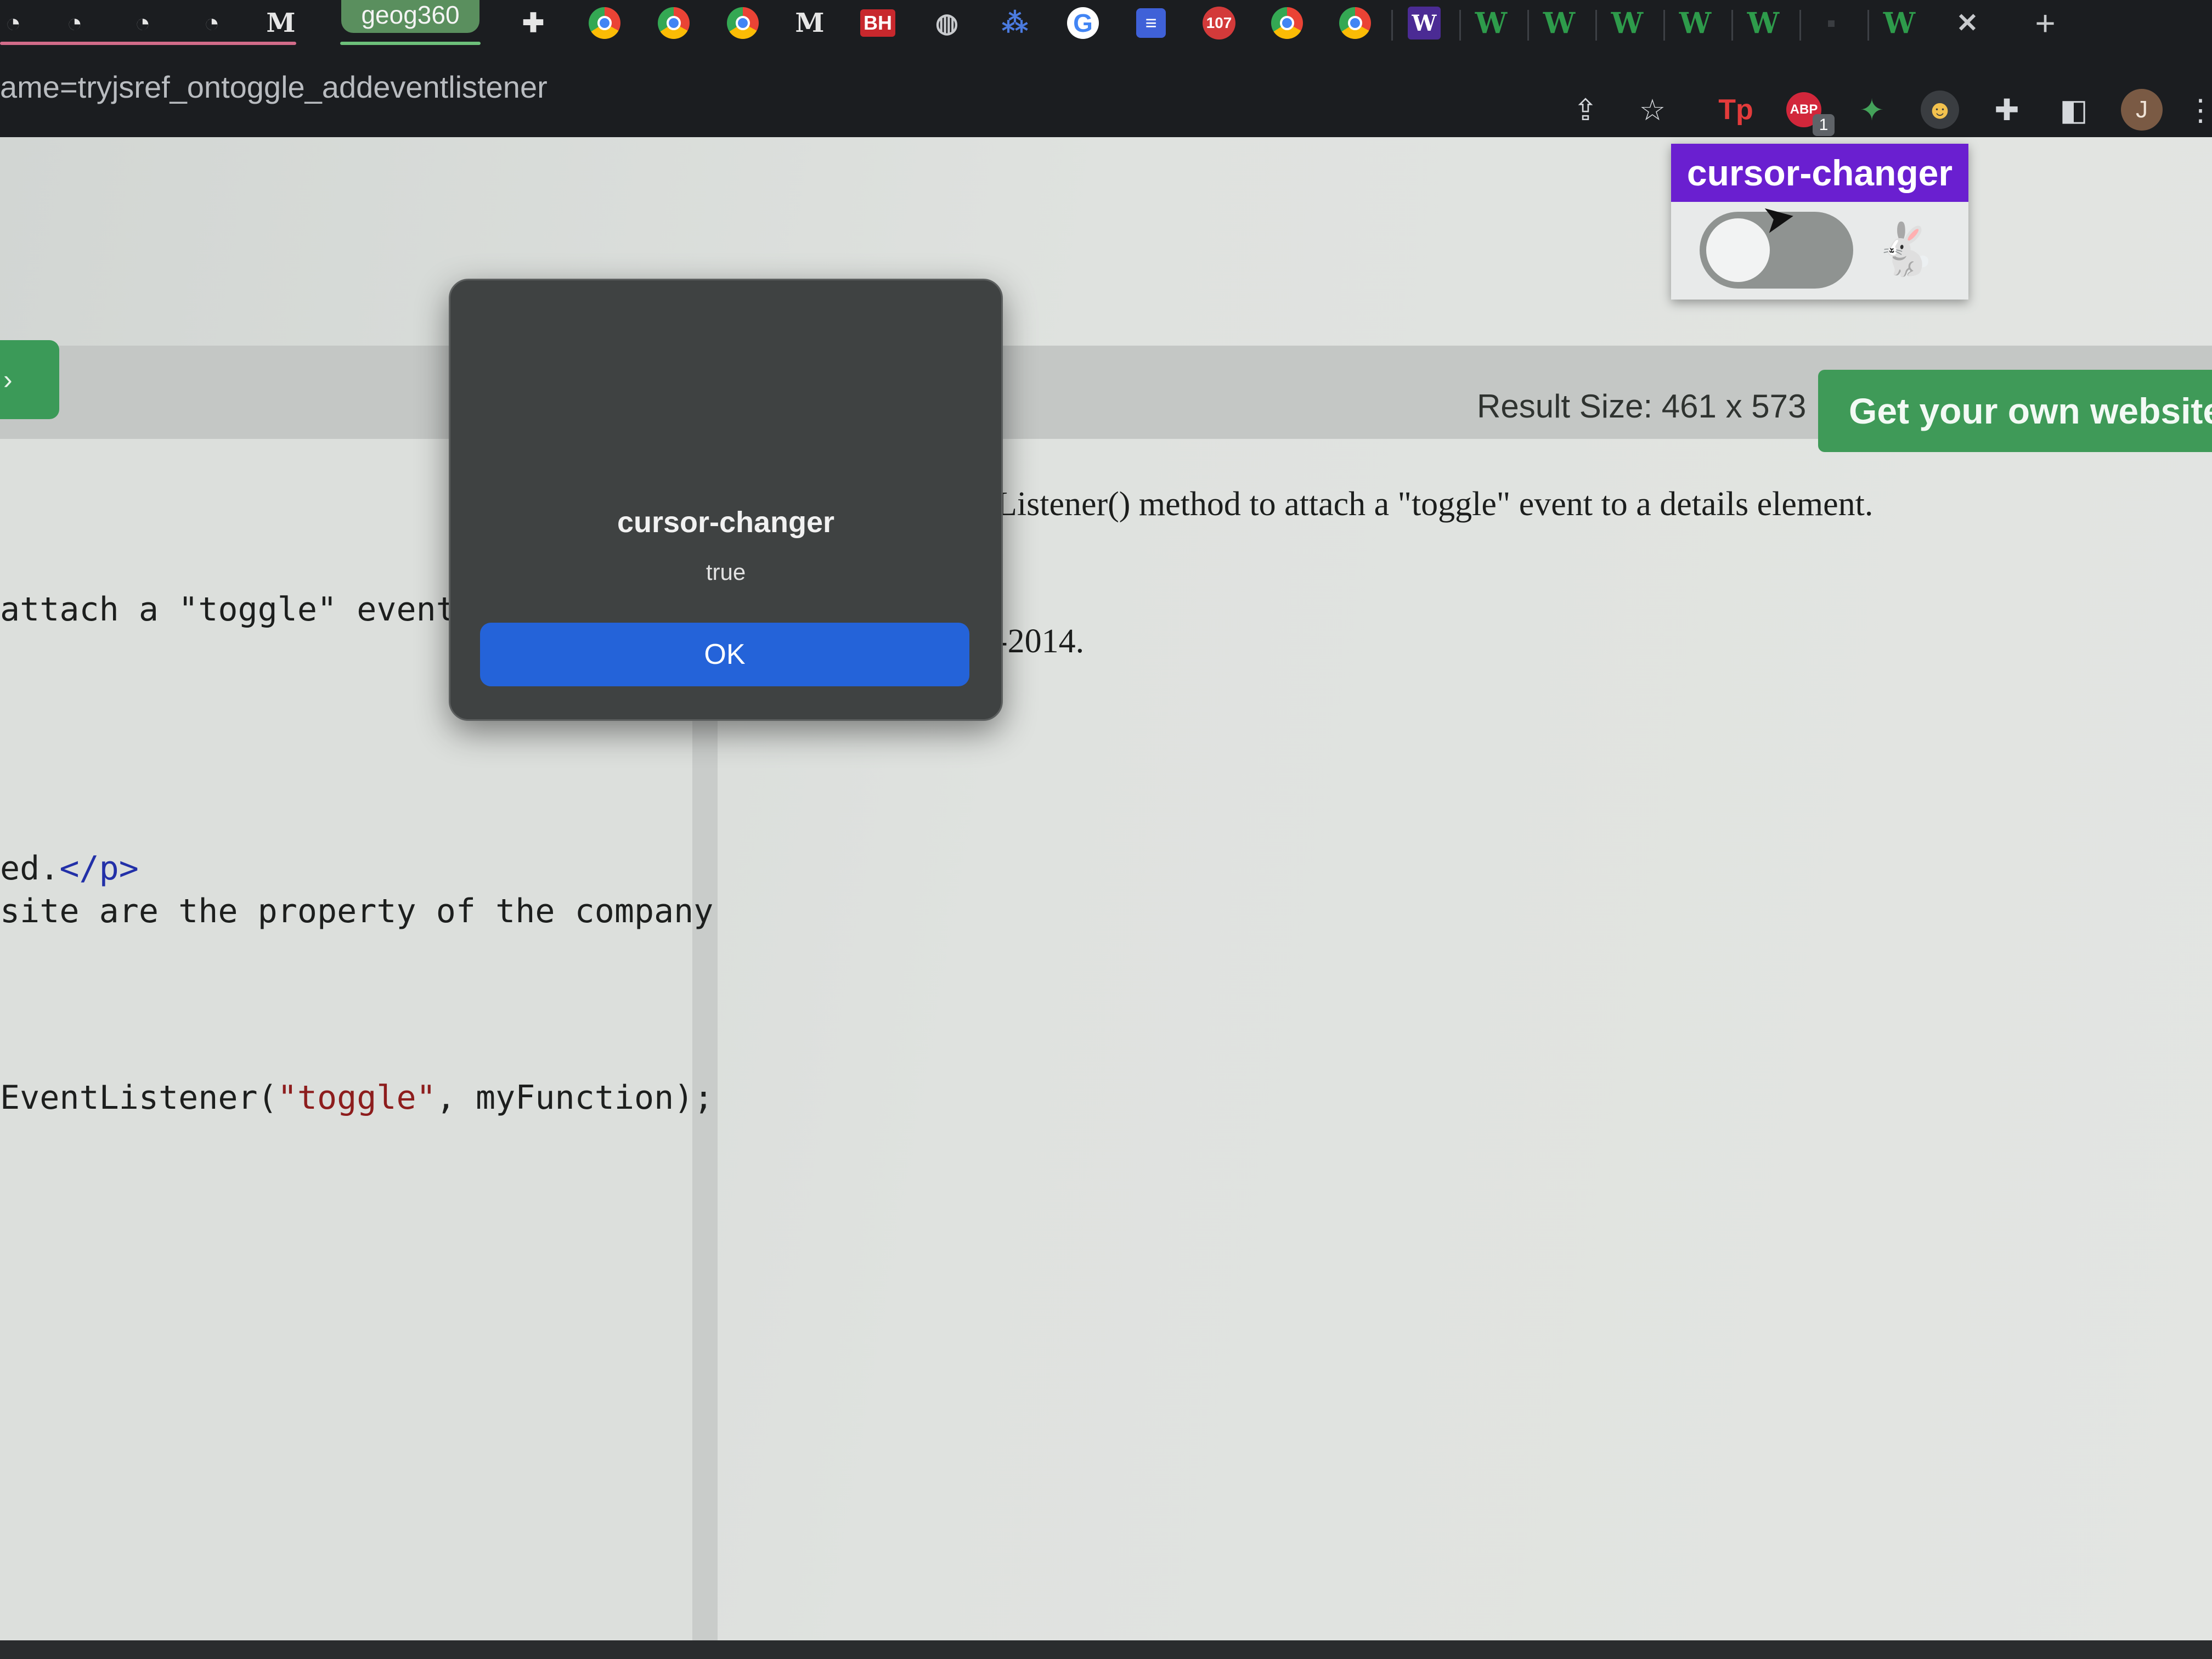 This screenshot has height=1659, width=2212. What do you see at coordinates (1083, 23) in the screenshot?
I see `google-icon: G` at bounding box center [1083, 23].